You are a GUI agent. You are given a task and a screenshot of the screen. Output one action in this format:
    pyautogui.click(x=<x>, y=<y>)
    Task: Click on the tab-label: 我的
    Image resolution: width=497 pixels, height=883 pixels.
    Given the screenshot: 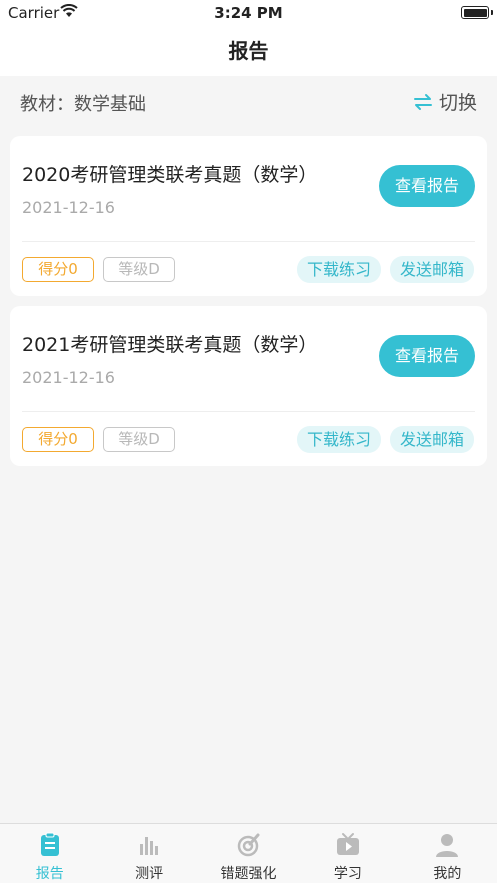 What is the action you would take?
    pyautogui.click(x=447, y=874)
    